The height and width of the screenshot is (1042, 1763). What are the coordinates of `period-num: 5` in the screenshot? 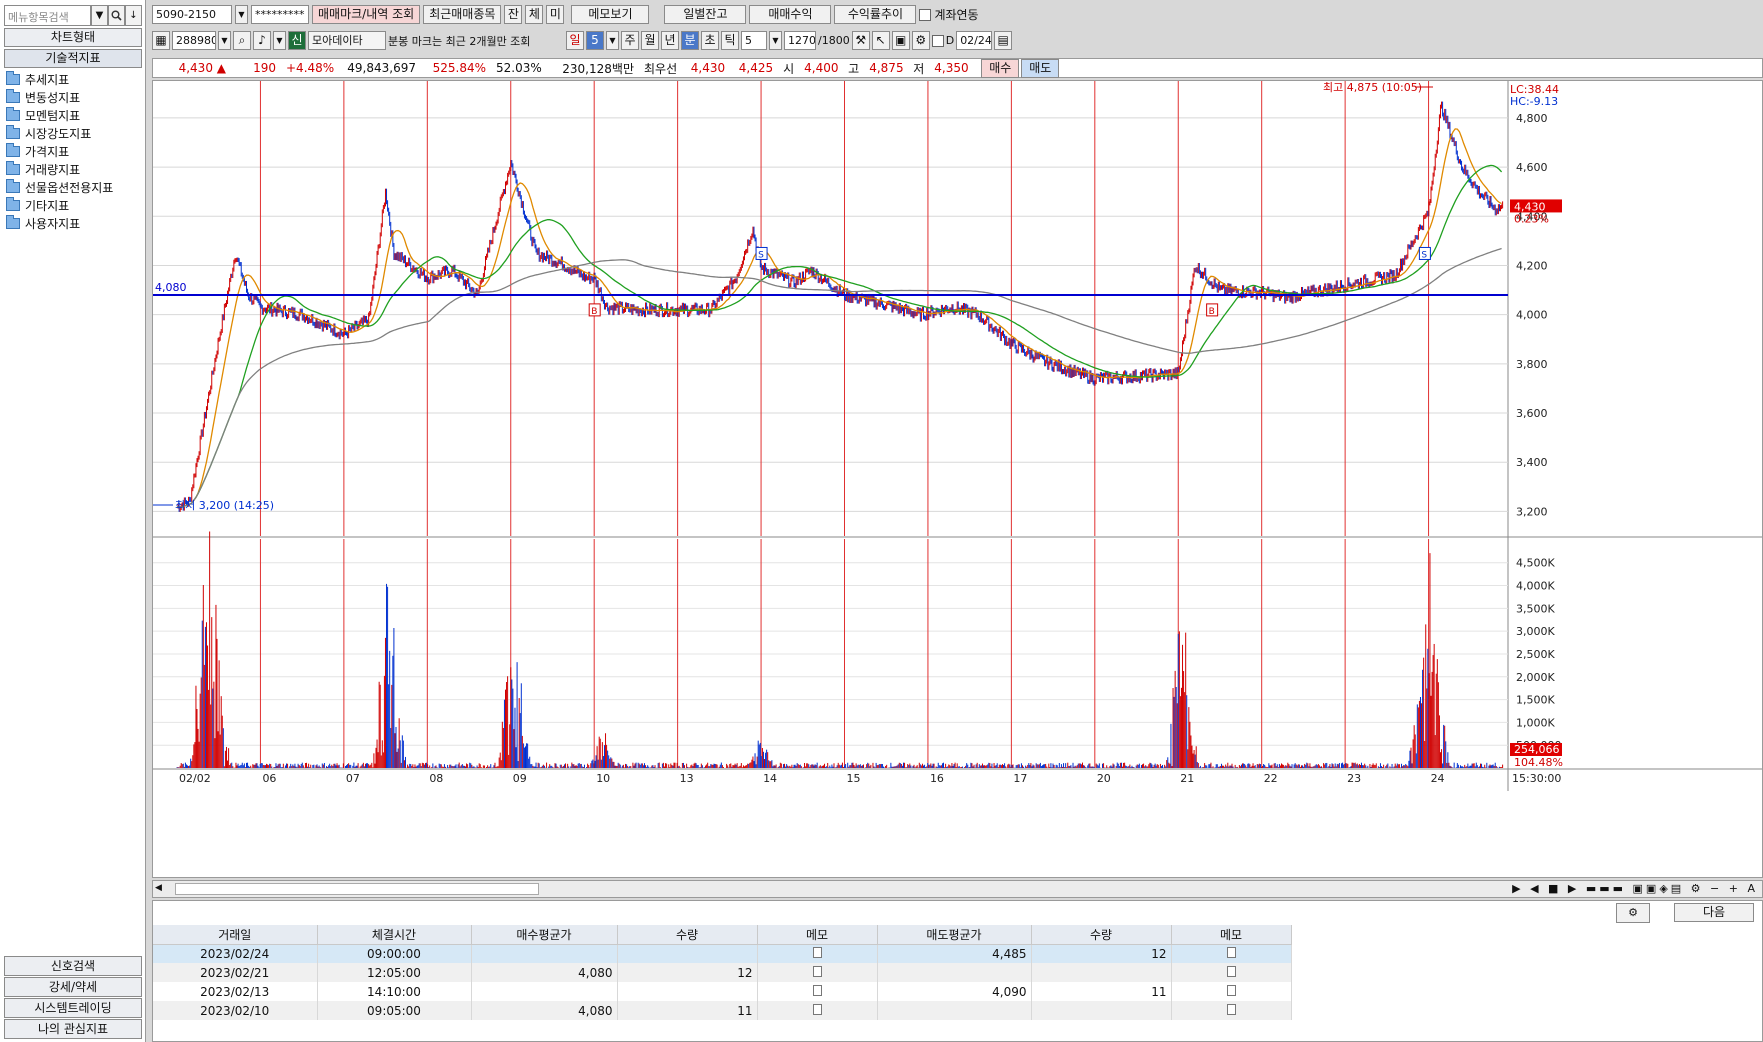 It's located at (595, 40).